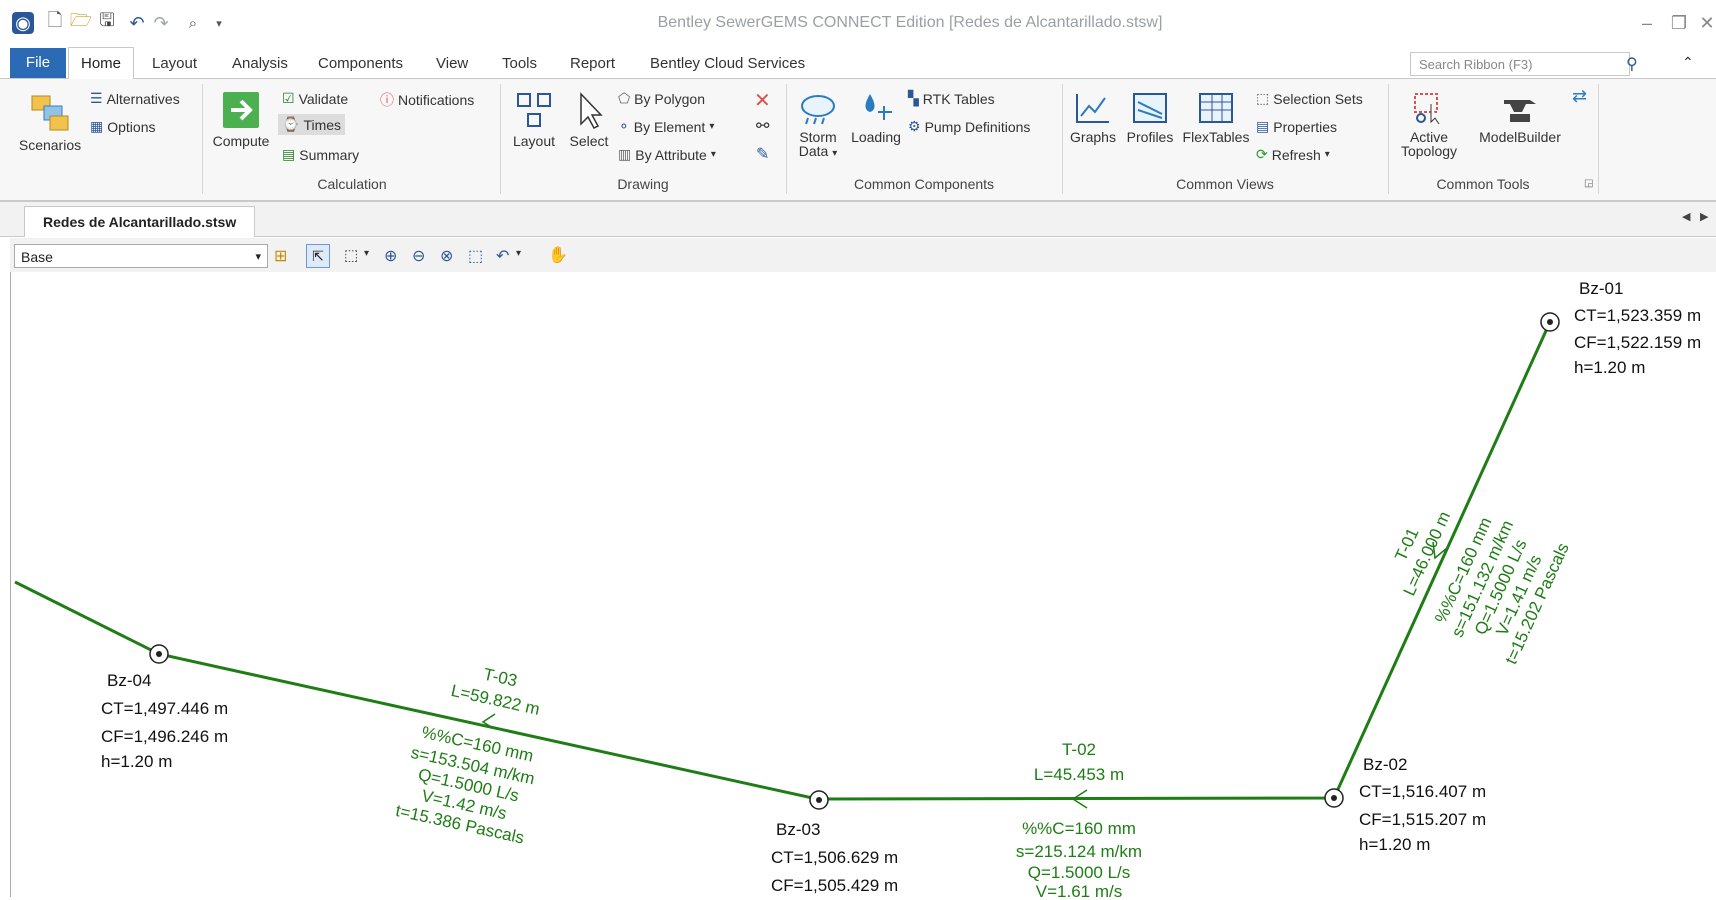  Describe the element at coordinates (193, 23) in the screenshot. I see `print-preview-icon: ⌕` at that location.